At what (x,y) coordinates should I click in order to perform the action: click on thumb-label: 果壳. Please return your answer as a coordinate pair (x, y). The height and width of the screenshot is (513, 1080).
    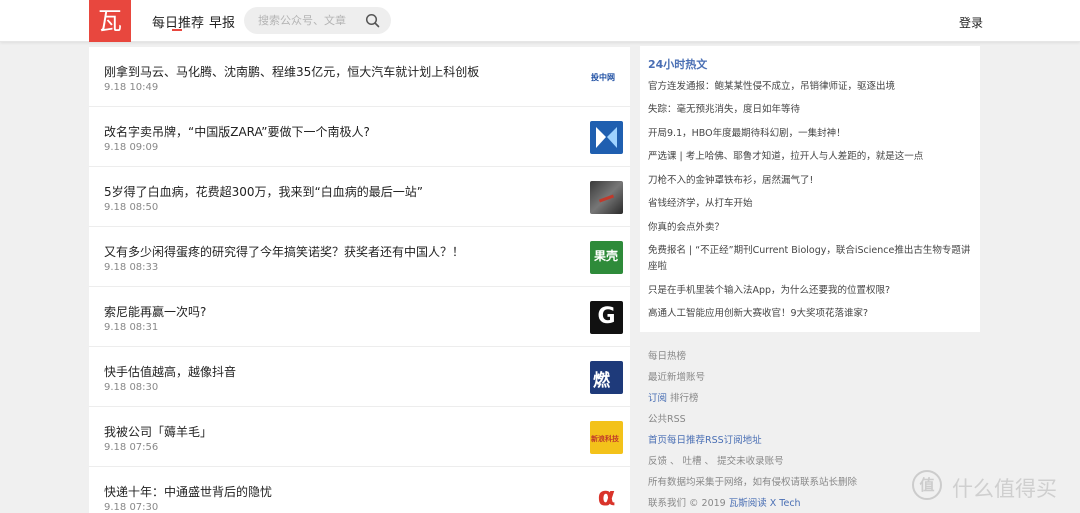
    Looking at the image, I should click on (606, 256).